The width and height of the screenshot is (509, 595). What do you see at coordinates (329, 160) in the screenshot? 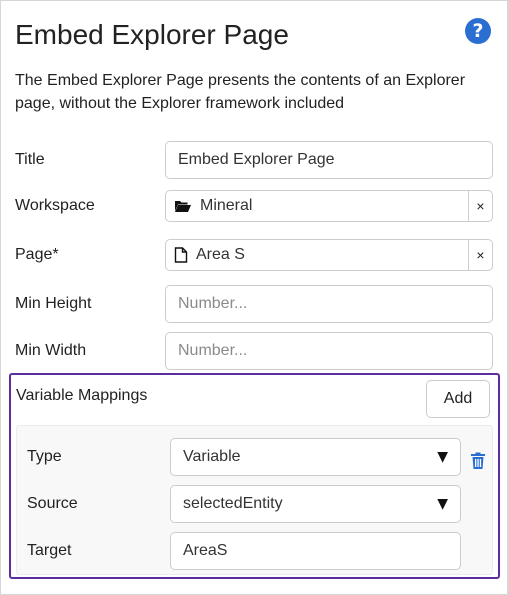
I see `title-input: Embed Explorer Page` at bounding box center [329, 160].